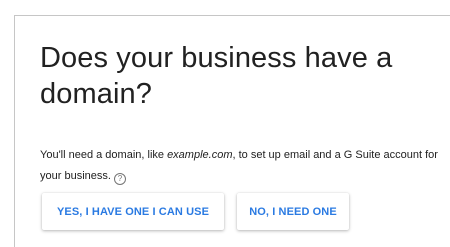  I want to click on help-icon: ?, so click(119, 179).